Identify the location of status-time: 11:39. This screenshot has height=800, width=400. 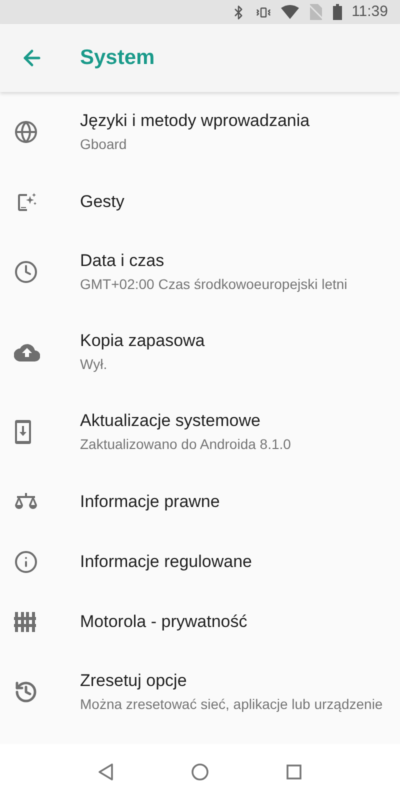
(370, 12).